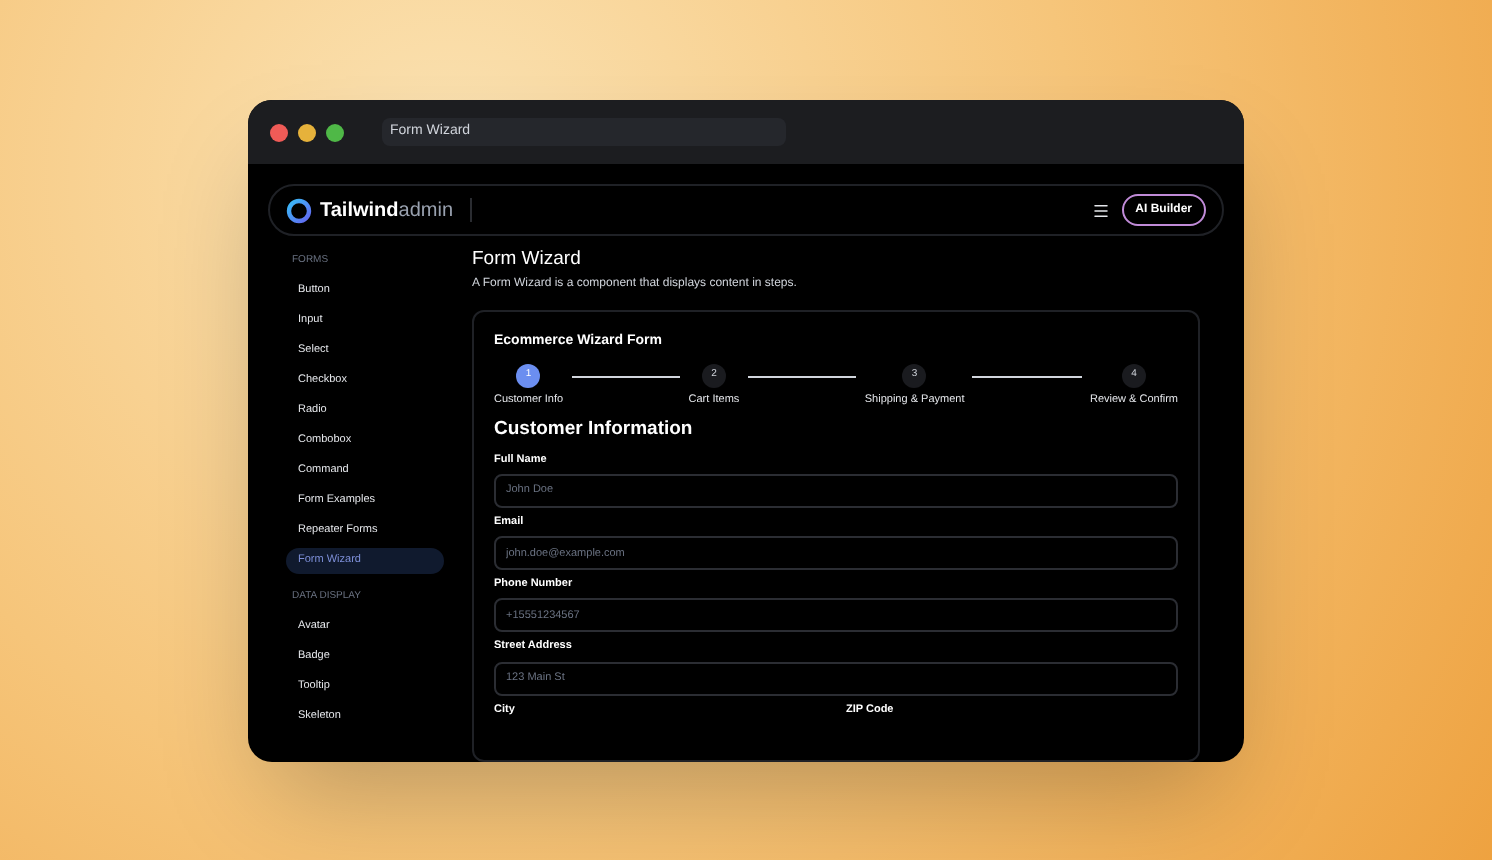 The height and width of the screenshot is (860, 1492). I want to click on page-title: Form Wizard, so click(527, 259).